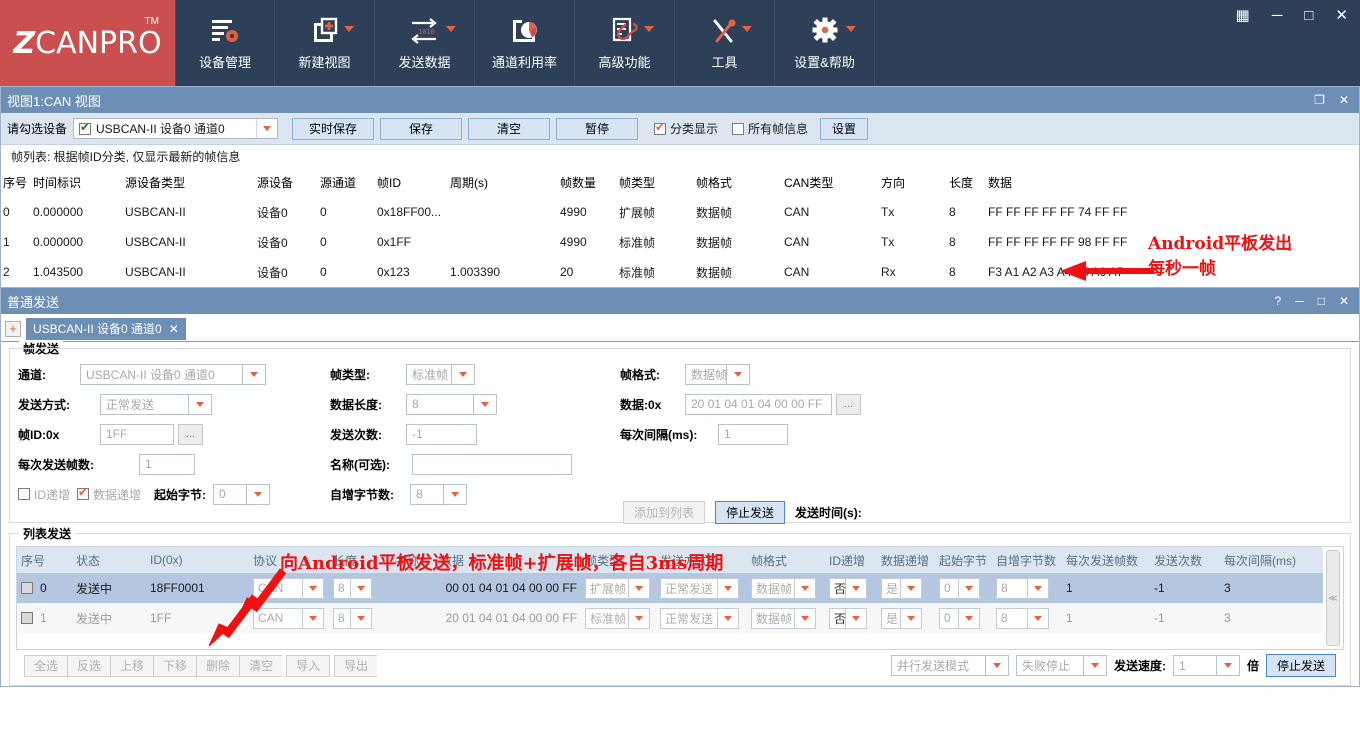 The height and width of the screenshot is (735, 1360). Describe the element at coordinates (1321, 301) in the screenshot. I see `maximize-icon: □` at that location.